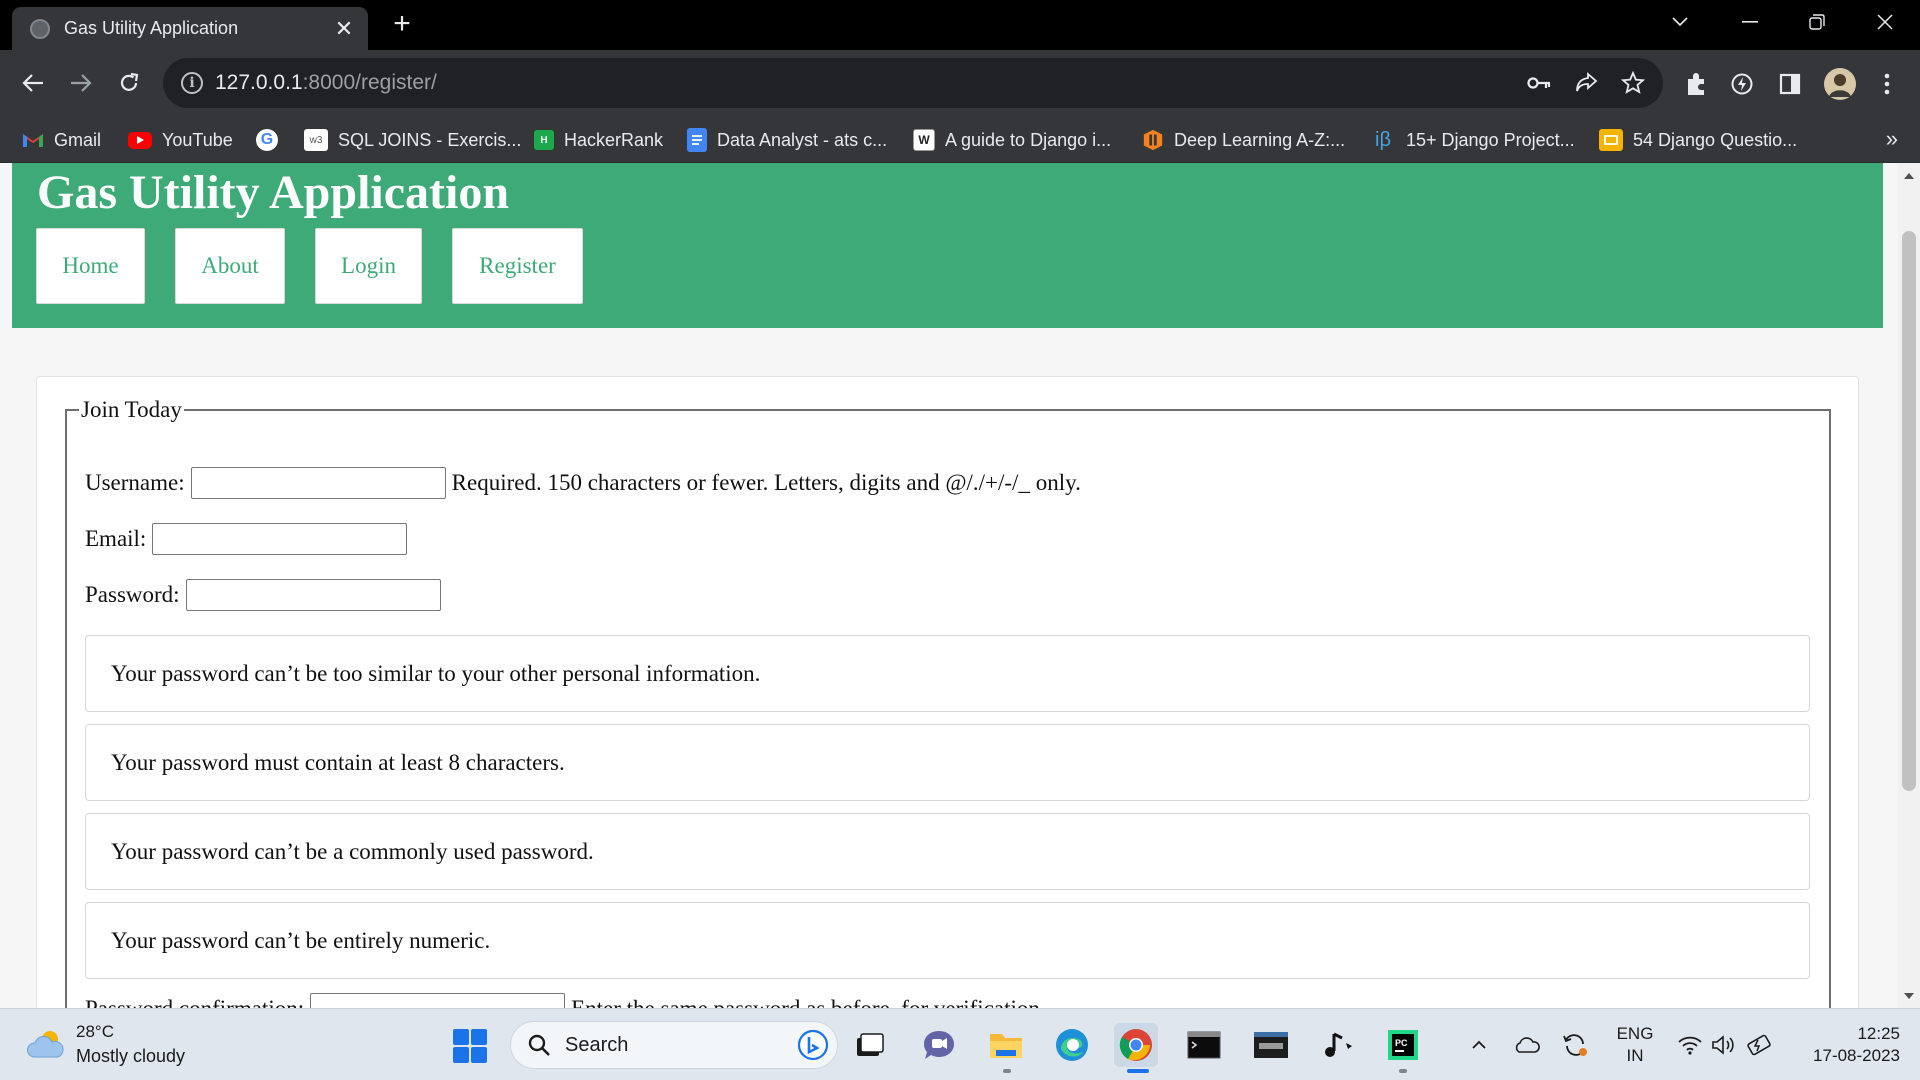 The image size is (1920, 1080). Describe the element at coordinates (1845, 1045) in the screenshot. I see `system-clock: 12:25 17-08-2023` at that location.